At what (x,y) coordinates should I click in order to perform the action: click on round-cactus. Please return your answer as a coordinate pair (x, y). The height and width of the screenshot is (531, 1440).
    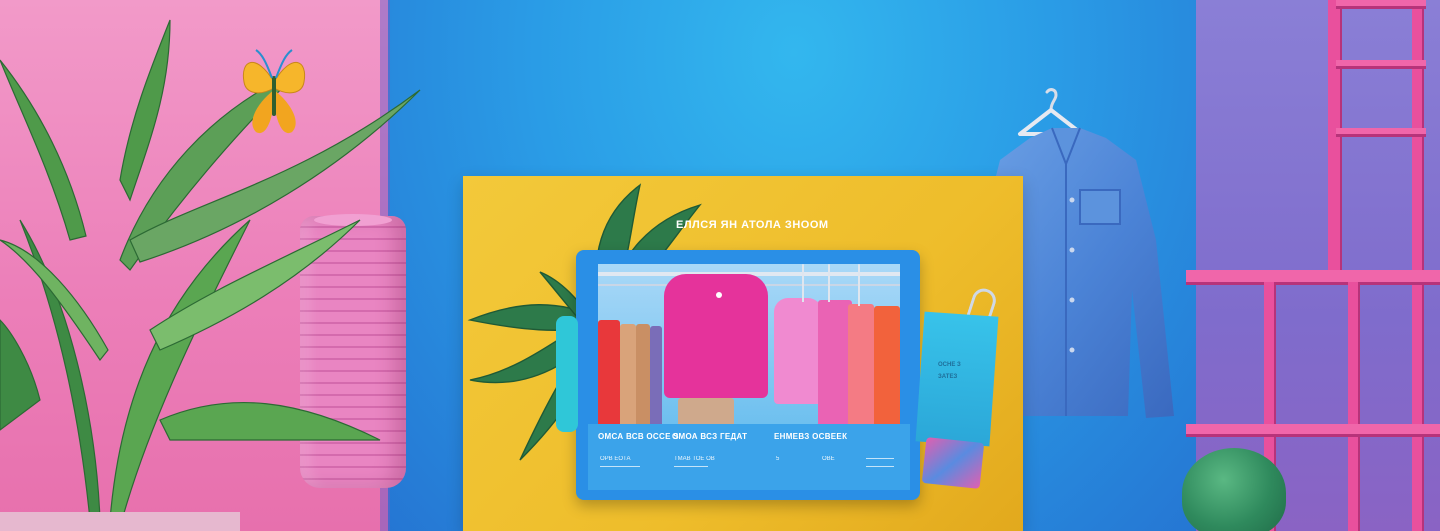
    Looking at the image, I should click on (1234, 489).